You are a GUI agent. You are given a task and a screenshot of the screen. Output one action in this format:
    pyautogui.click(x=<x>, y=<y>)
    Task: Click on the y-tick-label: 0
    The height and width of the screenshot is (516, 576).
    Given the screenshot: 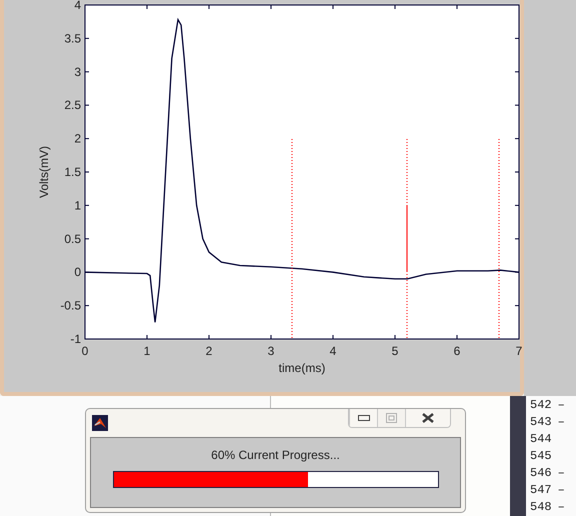 What is the action you would take?
    pyautogui.click(x=77, y=272)
    